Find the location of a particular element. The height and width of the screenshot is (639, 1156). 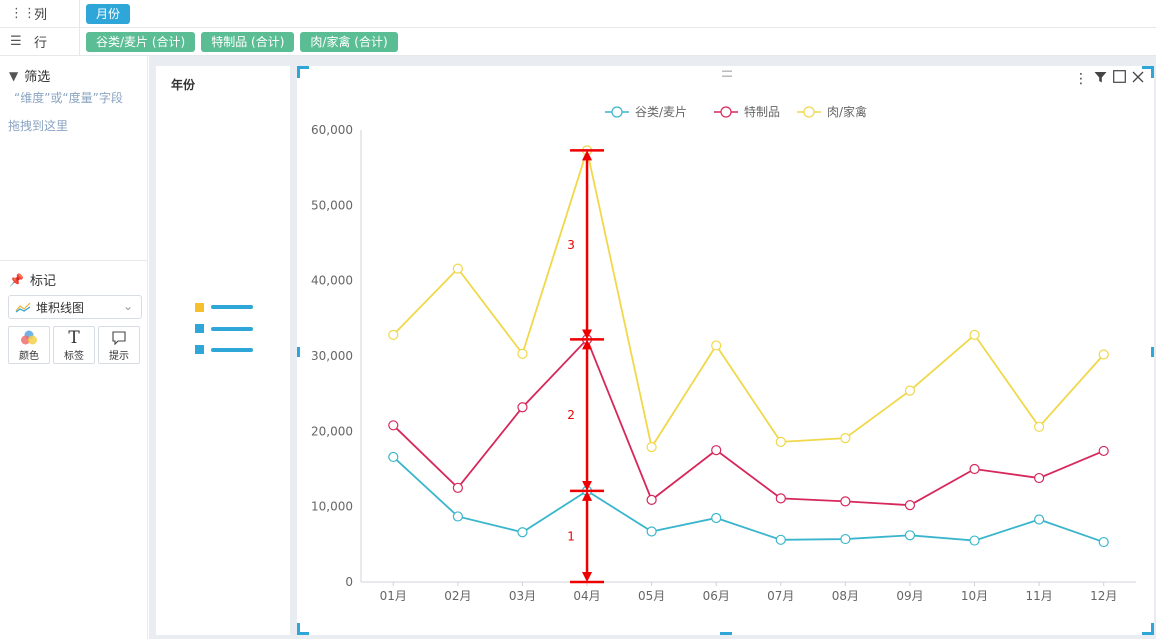

marks-title: 标记 is located at coordinates (42, 281).